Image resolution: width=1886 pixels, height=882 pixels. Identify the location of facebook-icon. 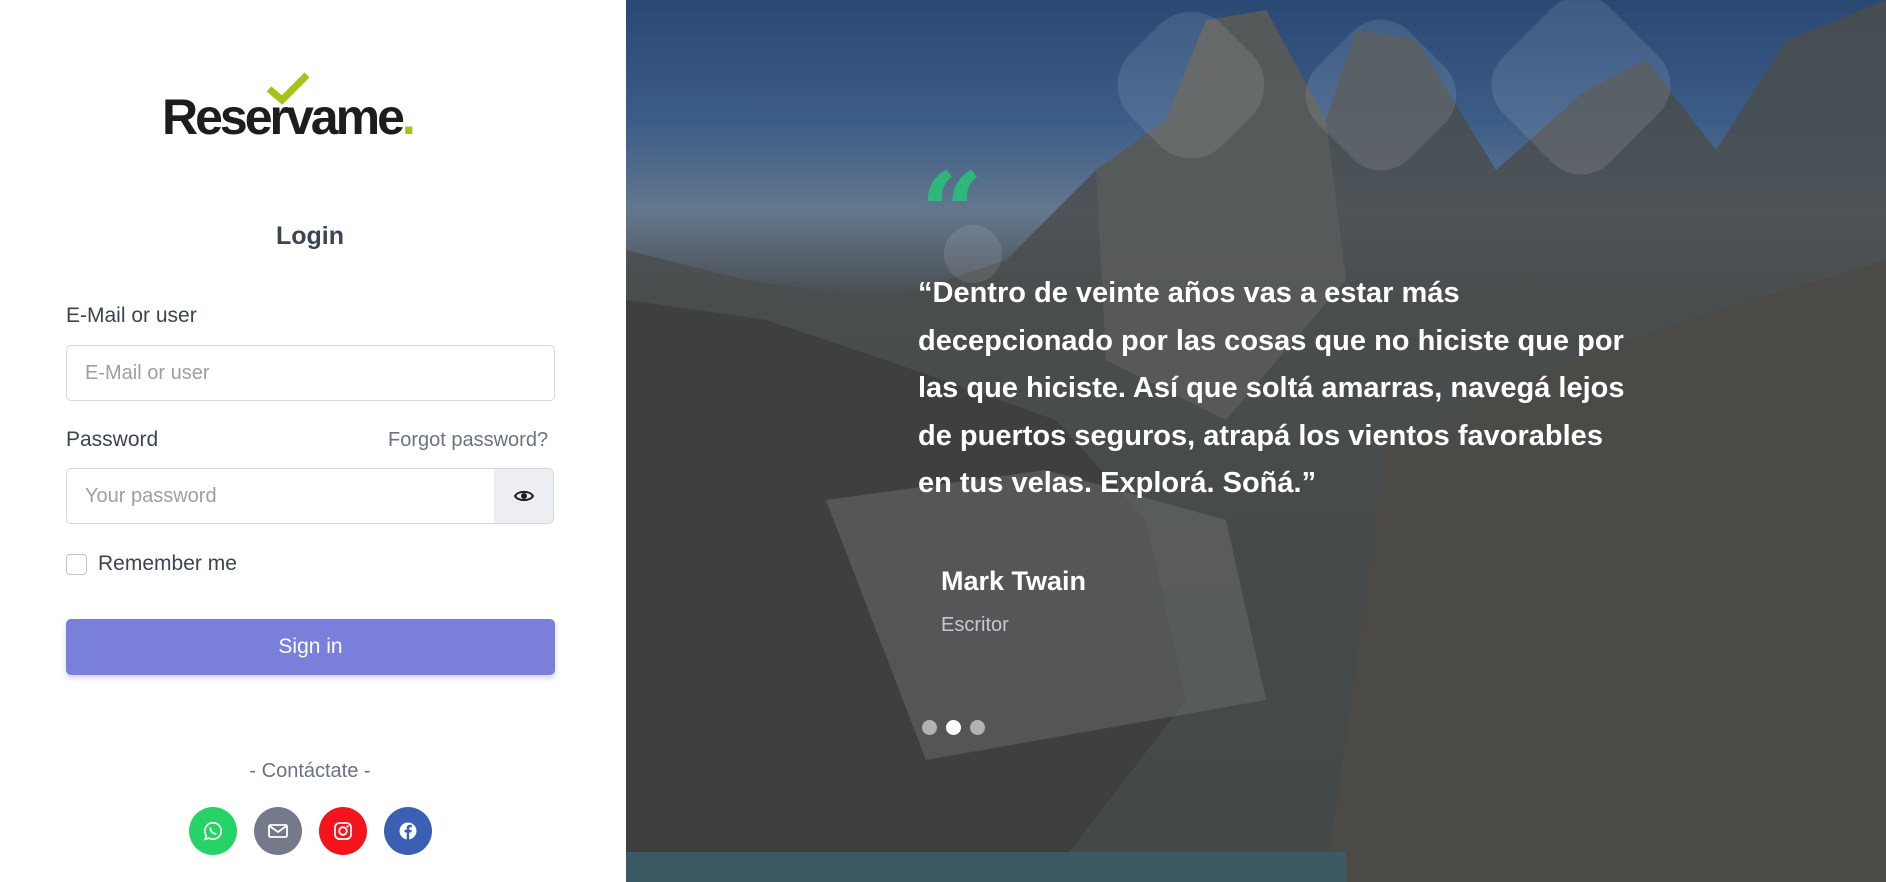
(408, 831).